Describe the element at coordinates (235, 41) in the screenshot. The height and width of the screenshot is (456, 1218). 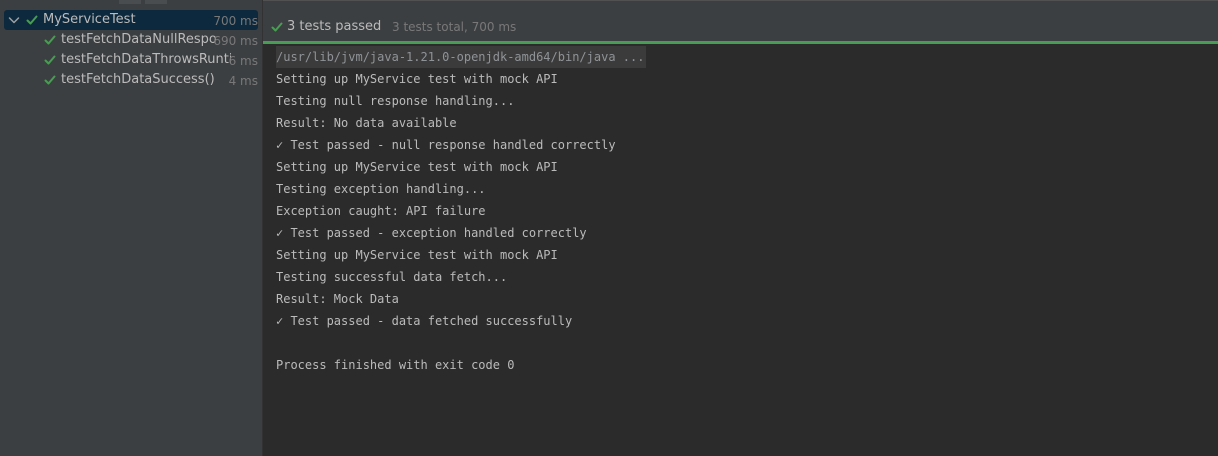
I see `test-time: 690 ms` at that location.